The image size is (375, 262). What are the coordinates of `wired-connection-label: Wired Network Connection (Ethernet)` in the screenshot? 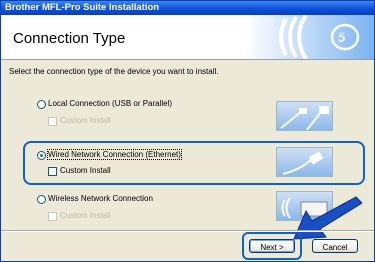 It's located at (114, 154).